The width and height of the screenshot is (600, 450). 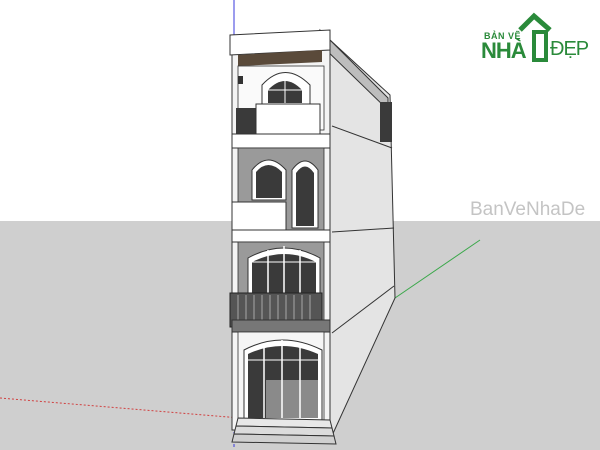 I want to click on entrance-interior, so click(x=292, y=399).